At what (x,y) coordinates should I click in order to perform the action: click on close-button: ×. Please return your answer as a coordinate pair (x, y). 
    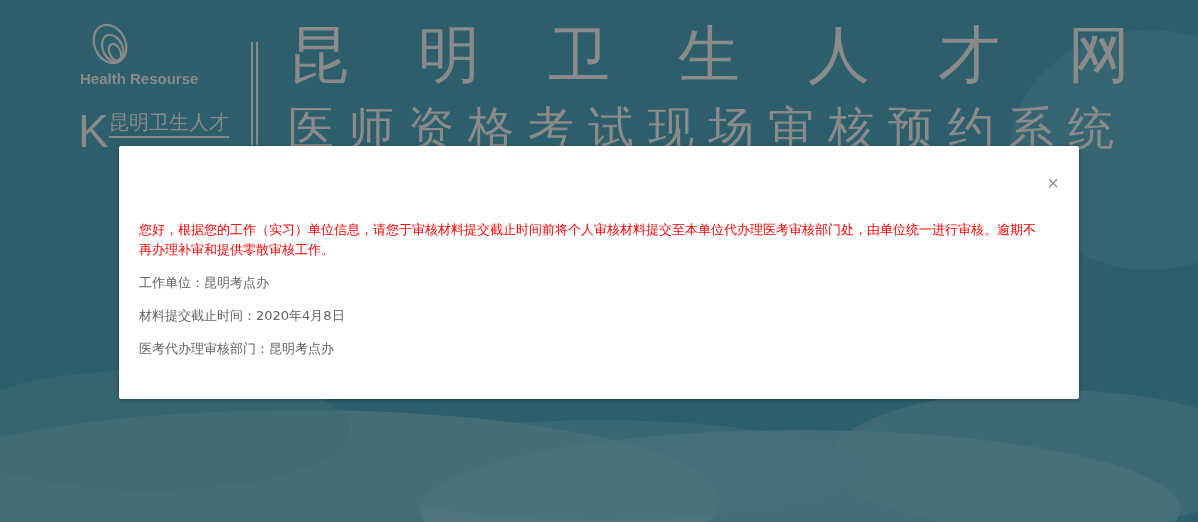
    Looking at the image, I should click on (1053, 183).